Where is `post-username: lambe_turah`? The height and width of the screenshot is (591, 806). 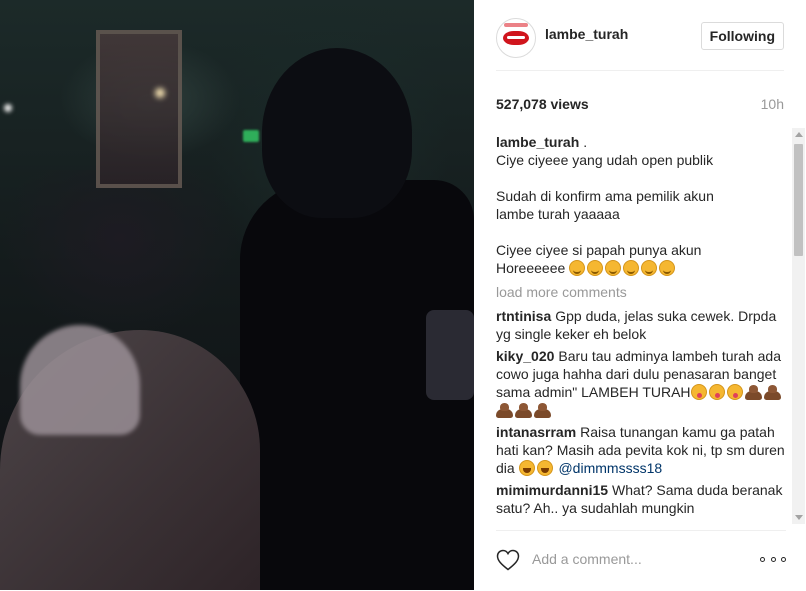
post-username: lambe_turah is located at coordinates (586, 34).